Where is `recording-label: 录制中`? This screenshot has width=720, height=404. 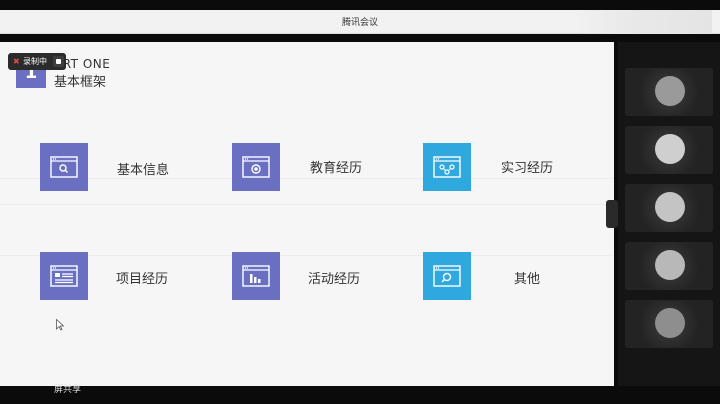
recording-label: 录制中 is located at coordinates (35, 61).